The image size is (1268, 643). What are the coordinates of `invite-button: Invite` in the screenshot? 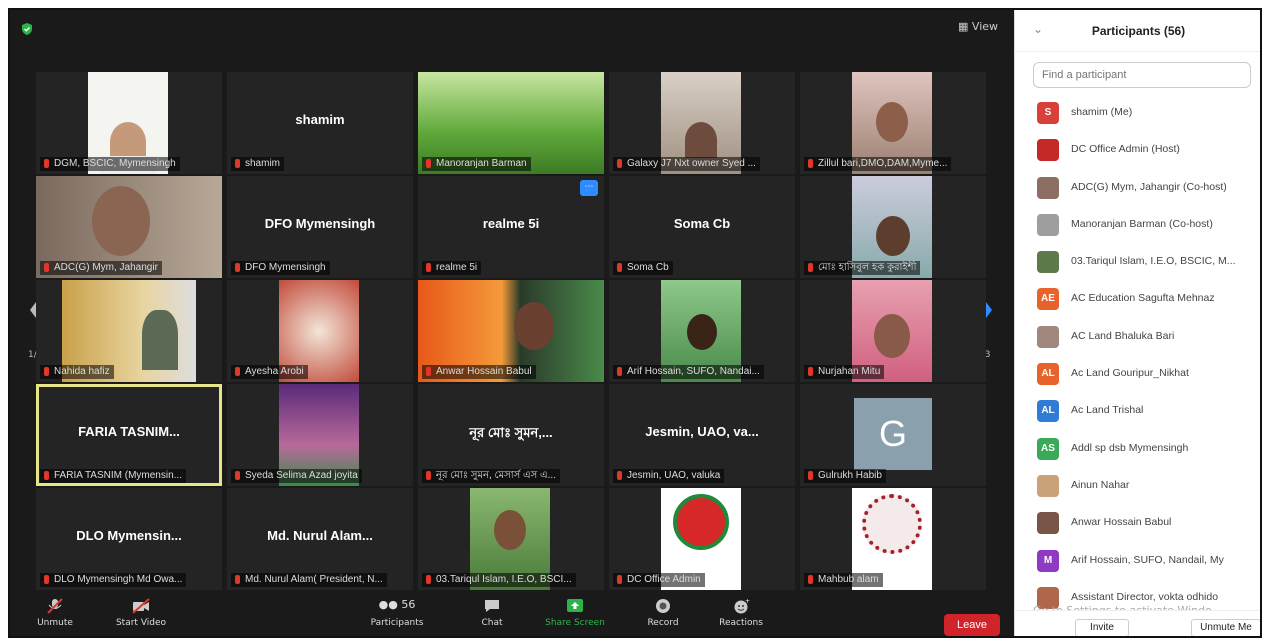 It's located at (1102, 627).